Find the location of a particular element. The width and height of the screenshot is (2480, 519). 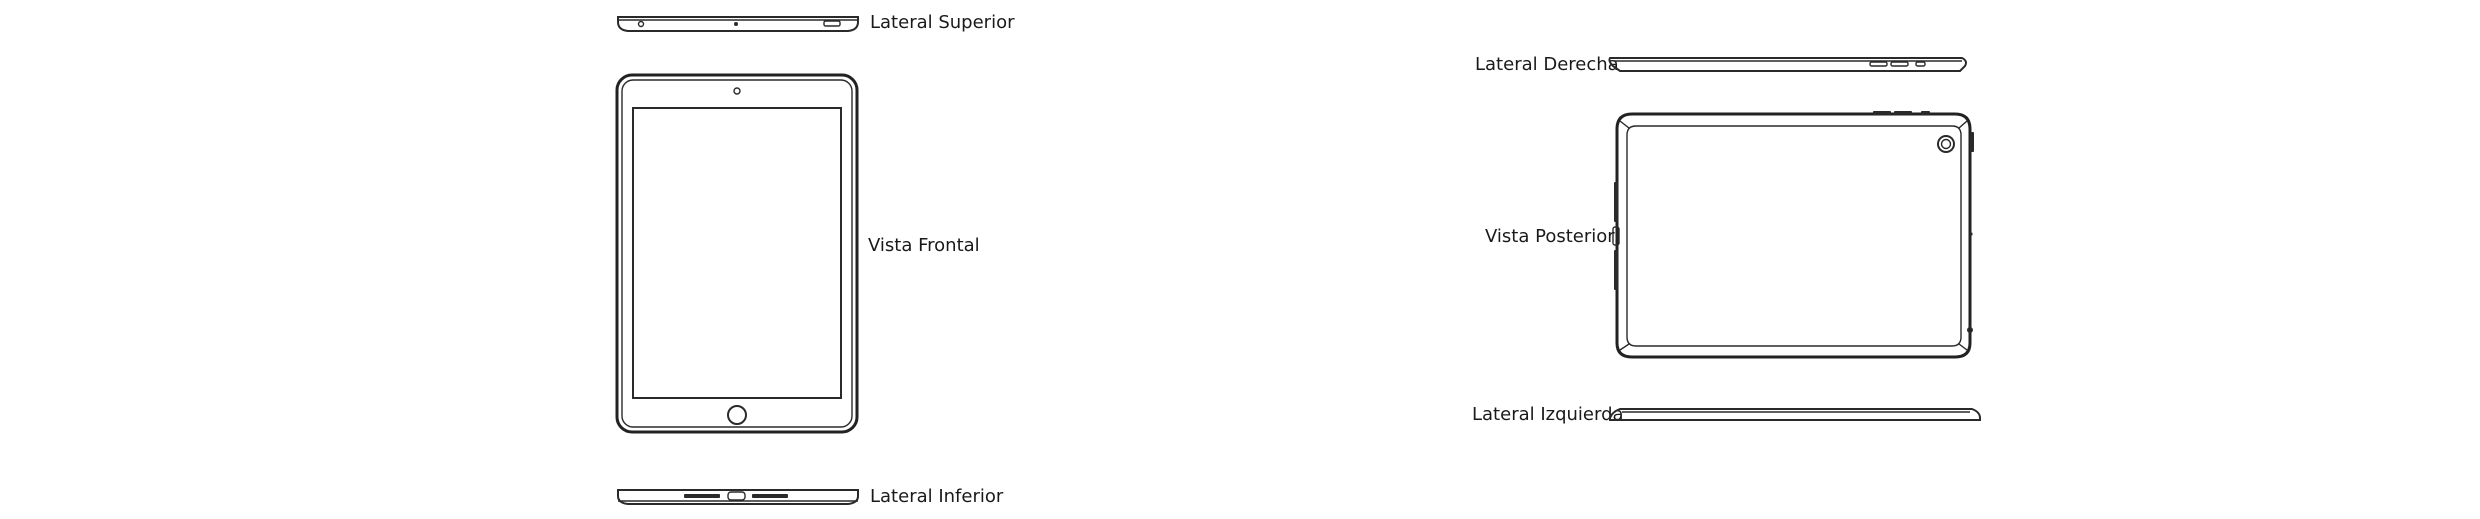

right-side-view is located at coordinates (1787, 64).